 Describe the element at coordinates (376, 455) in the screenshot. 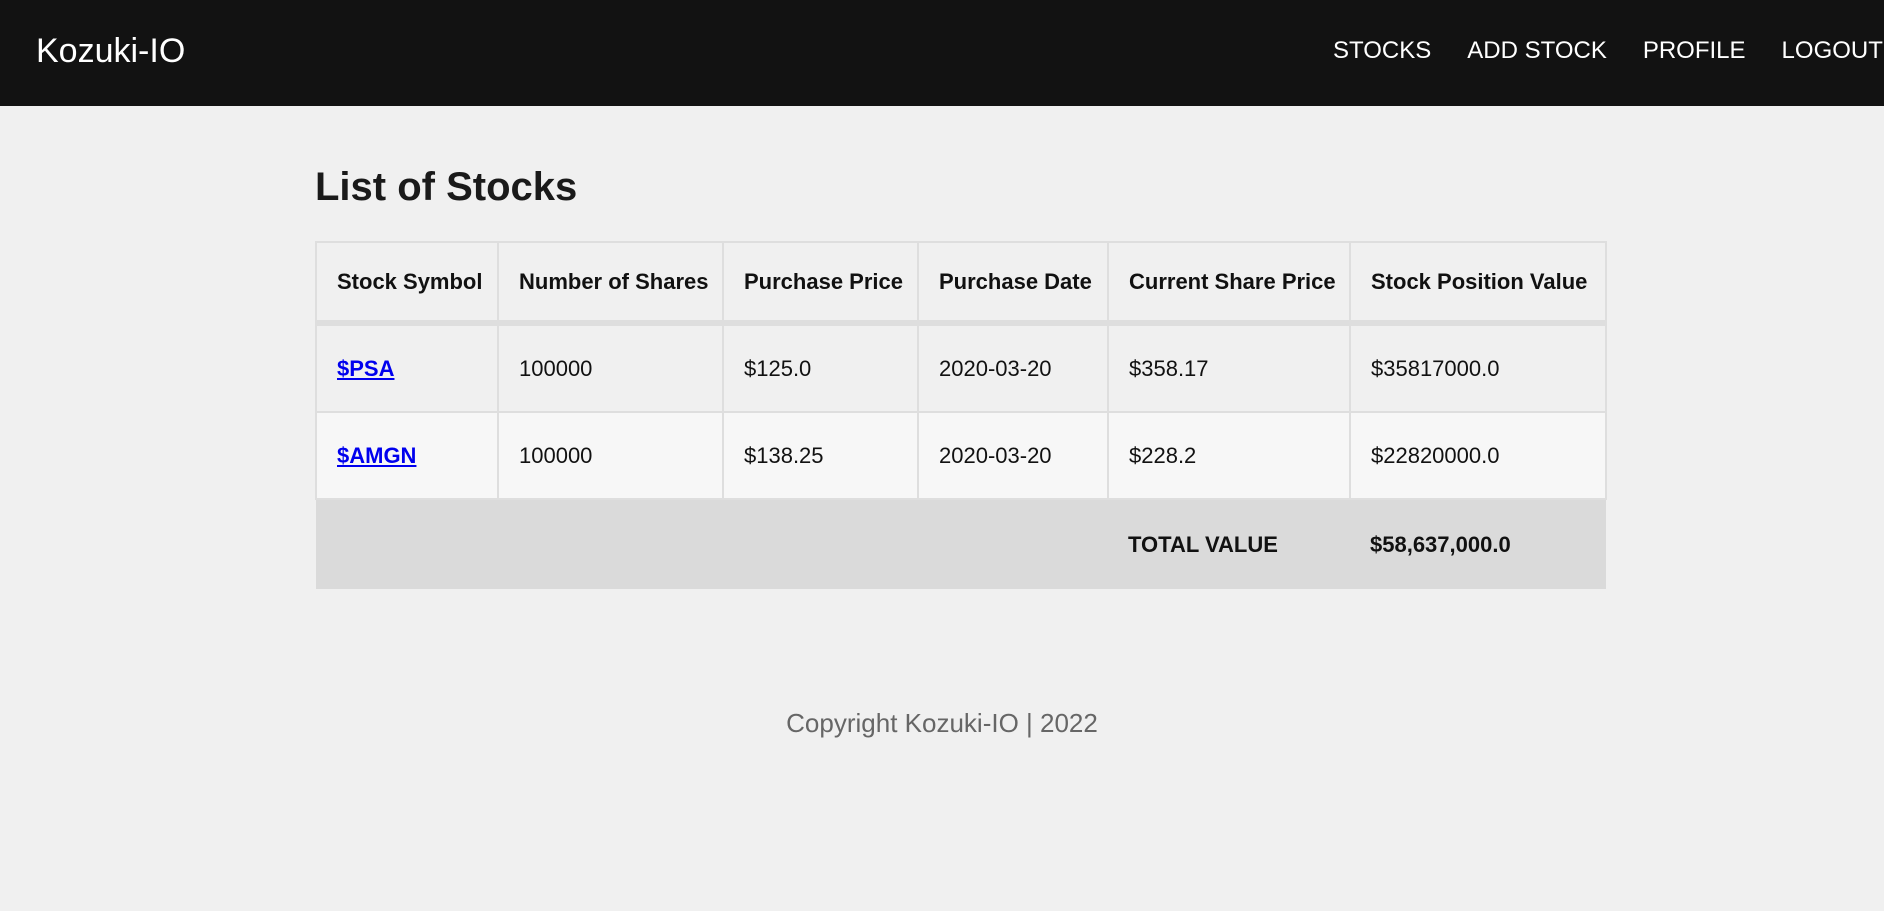

I see `stock-symbol-link: $AMGN` at that location.